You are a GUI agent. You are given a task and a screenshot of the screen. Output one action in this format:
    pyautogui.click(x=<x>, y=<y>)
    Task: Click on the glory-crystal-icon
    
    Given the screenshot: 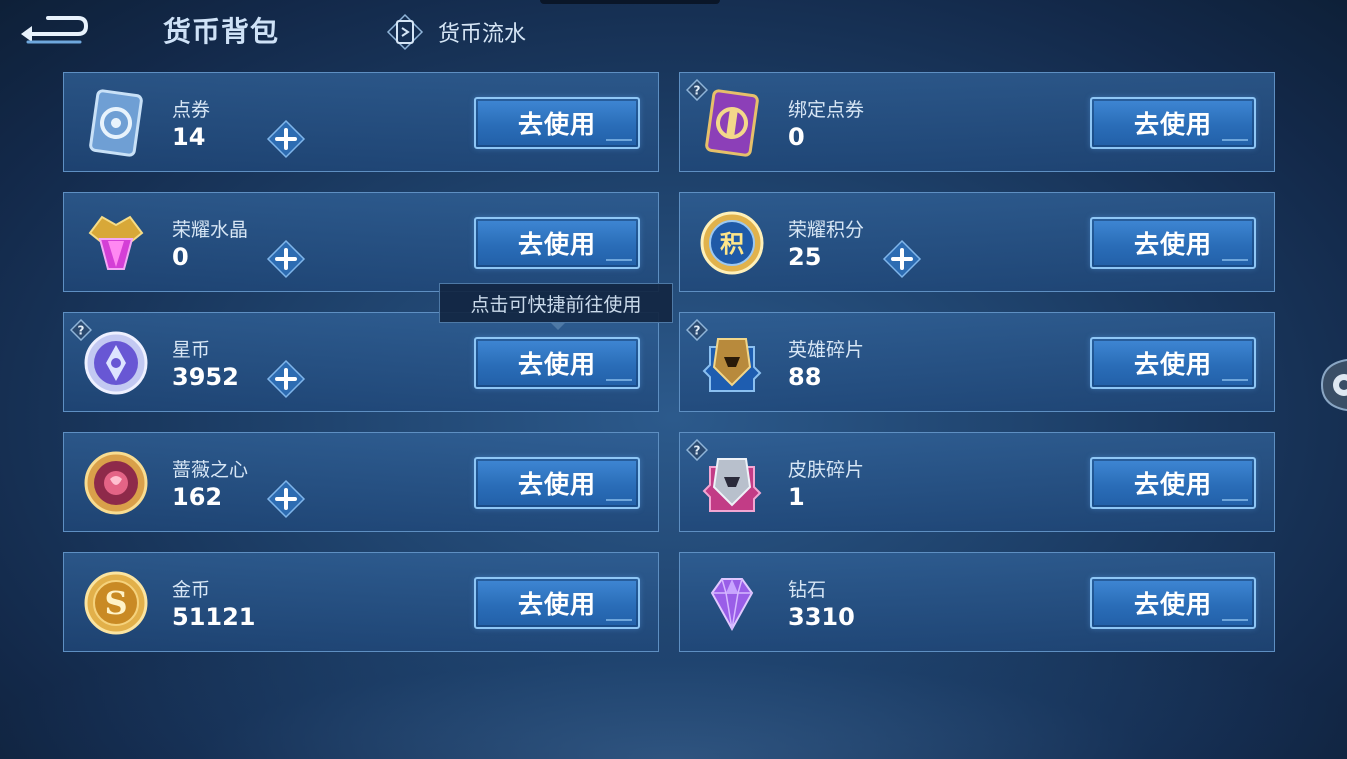 What is the action you would take?
    pyautogui.click(x=116, y=243)
    